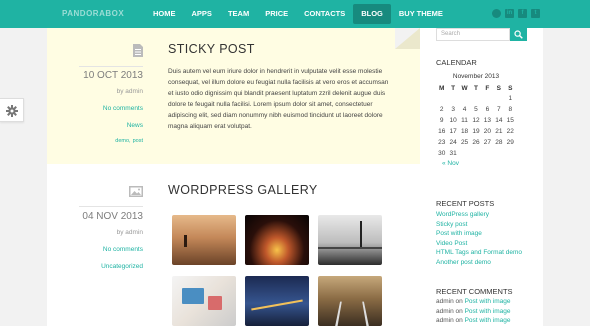  What do you see at coordinates (510, 98) in the screenshot?
I see `calendar-day: 1` at bounding box center [510, 98].